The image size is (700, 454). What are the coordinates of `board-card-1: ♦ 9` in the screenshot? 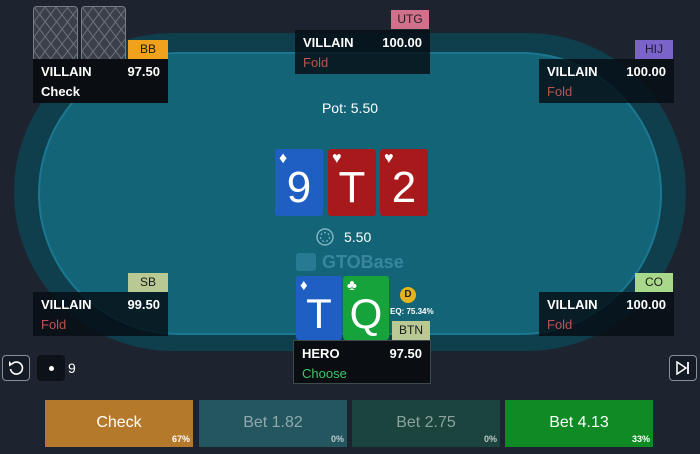 It's located at (299, 182).